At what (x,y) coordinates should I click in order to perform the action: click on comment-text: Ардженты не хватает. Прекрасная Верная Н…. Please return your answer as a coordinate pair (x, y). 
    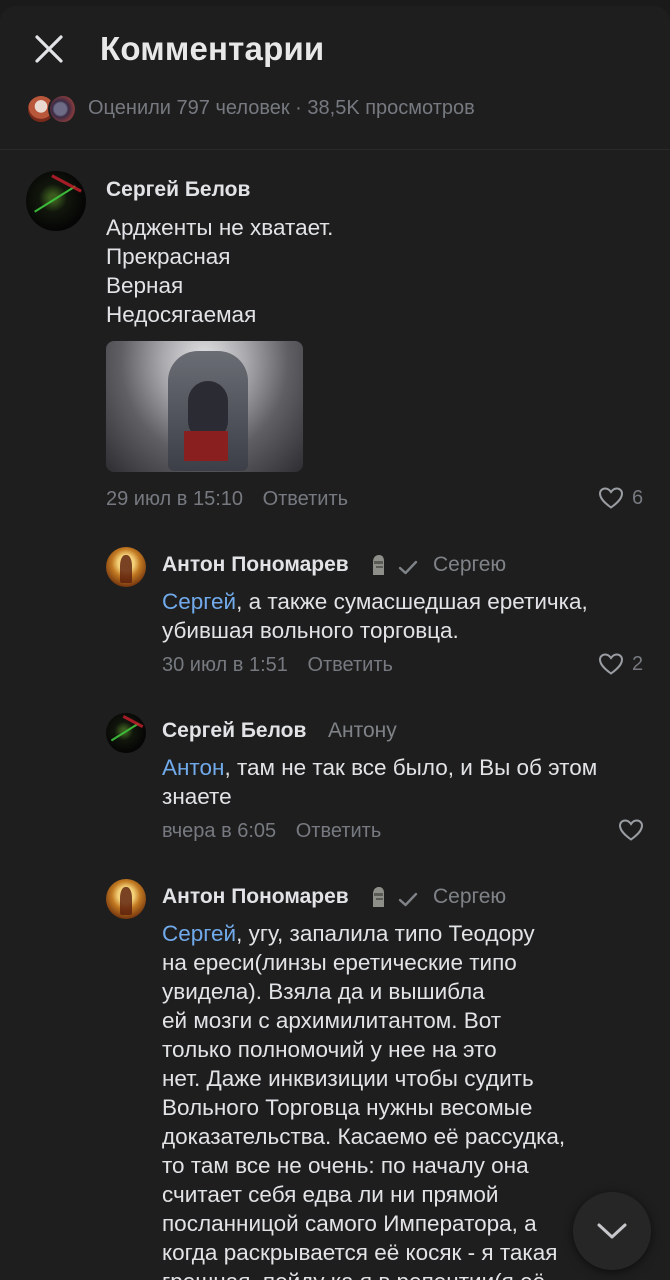
    Looking at the image, I should click on (220, 271).